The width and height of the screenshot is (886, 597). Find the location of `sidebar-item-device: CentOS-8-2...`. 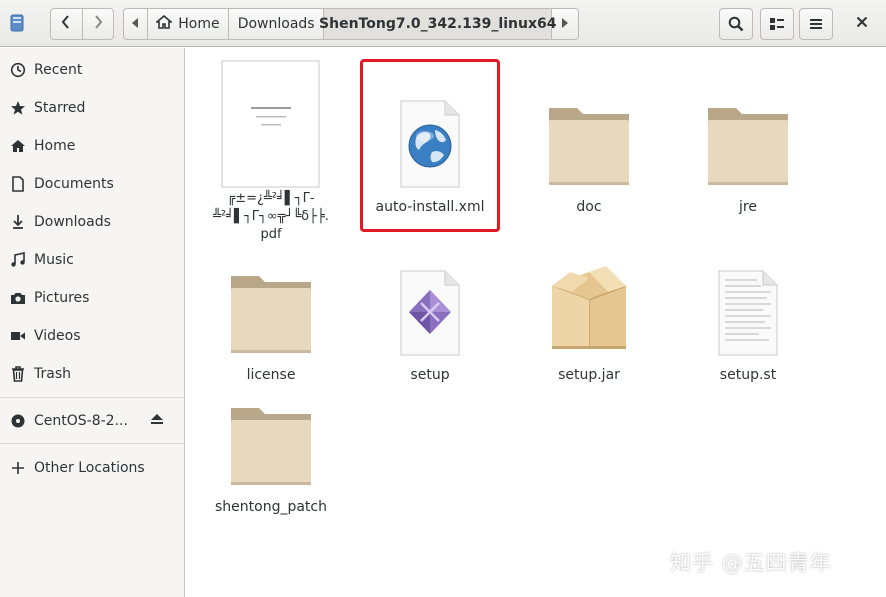

sidebar-item-device: CentOS-8-2... is located at coordinates (92, 421).